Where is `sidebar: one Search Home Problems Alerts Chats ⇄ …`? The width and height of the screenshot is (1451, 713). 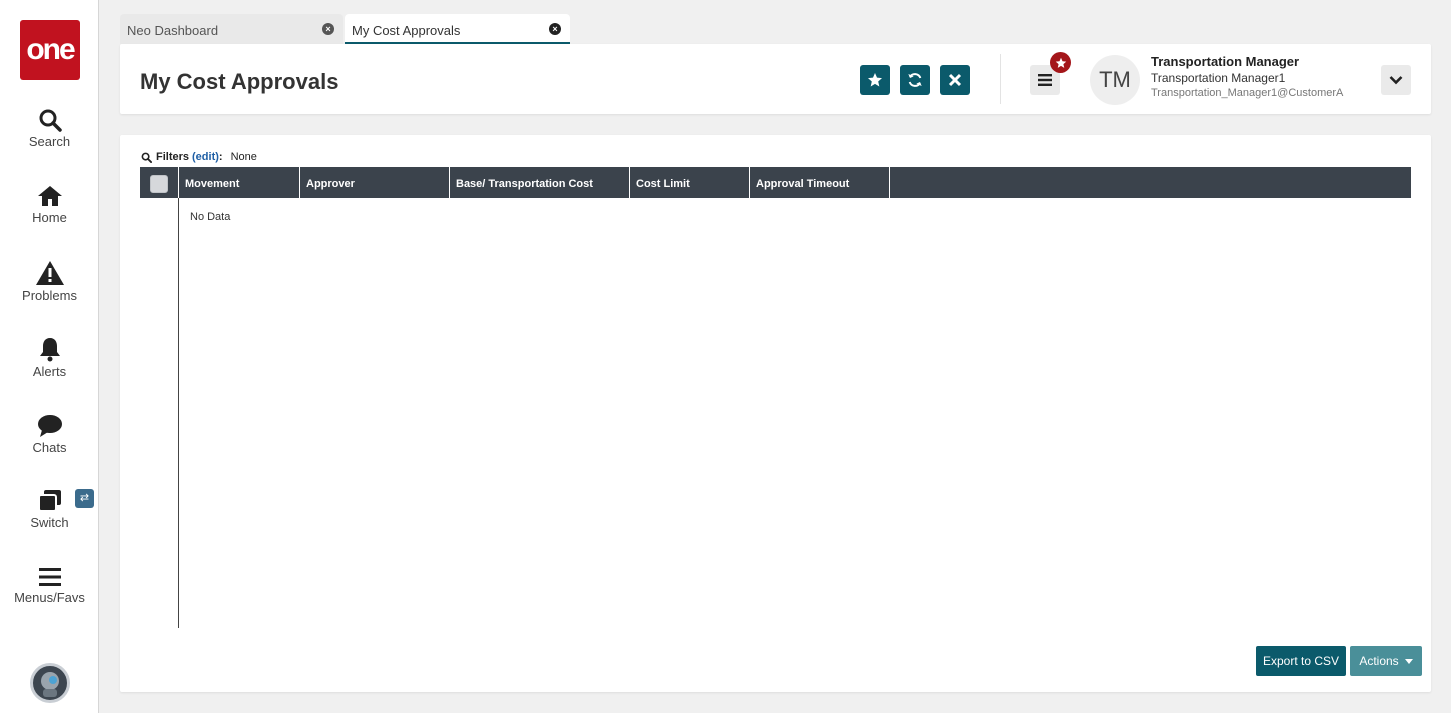
sidebar: one Search Home Problems Alerts Chats ⇄ … is located at coordinates (49, 356).